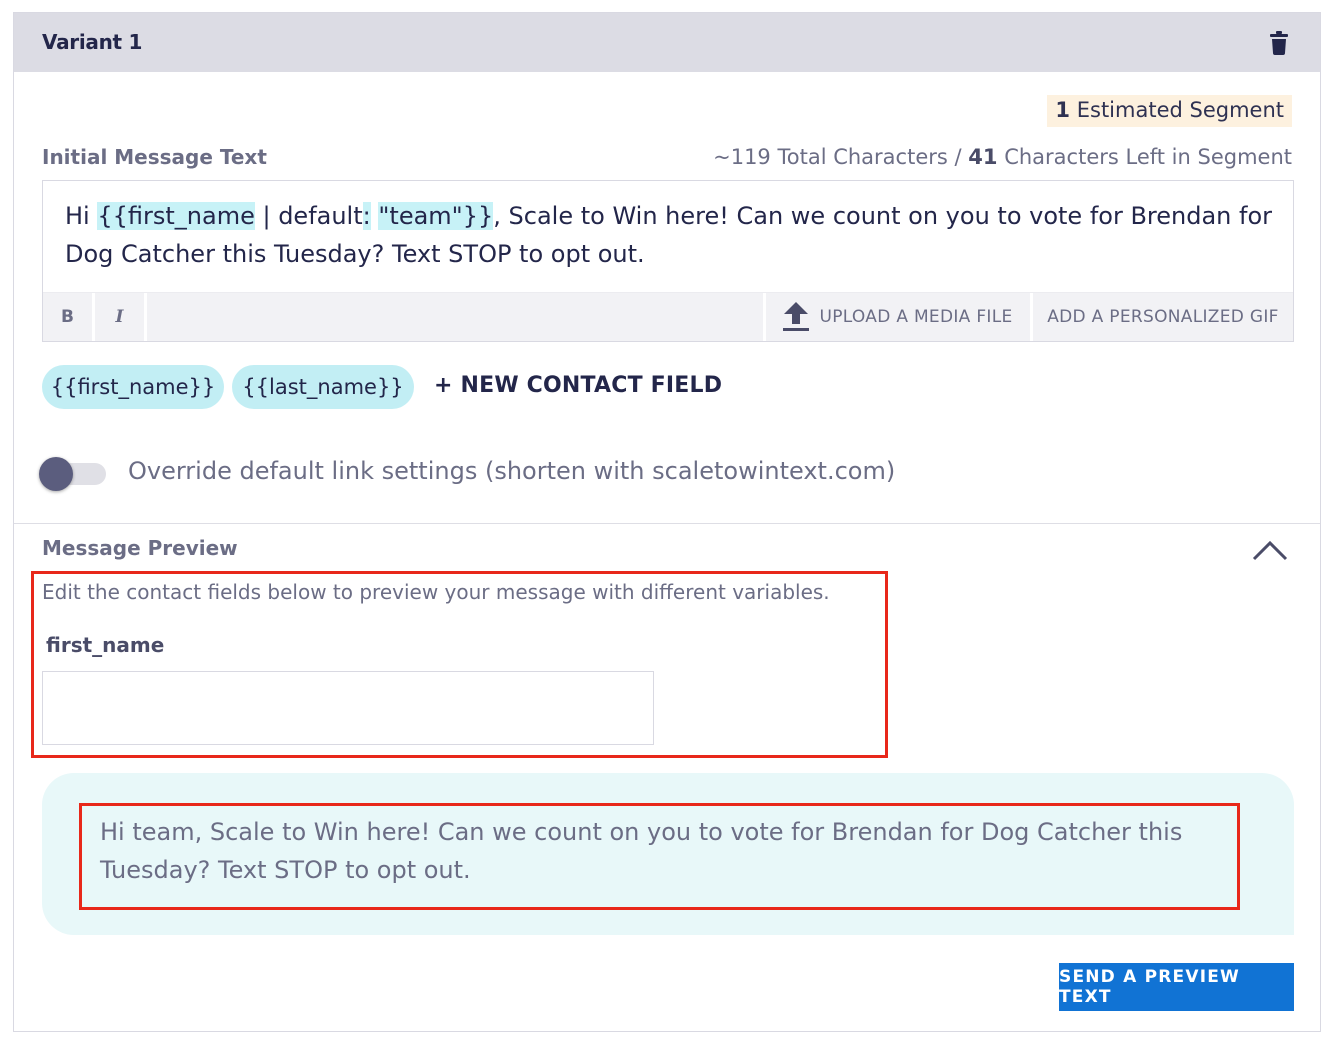 The height and width of the screenshot is (1050, 1340). What do you see at coordinates (308, 216) in the screenshot?
I see `text-default: | default` at bounding box center [308, 216].